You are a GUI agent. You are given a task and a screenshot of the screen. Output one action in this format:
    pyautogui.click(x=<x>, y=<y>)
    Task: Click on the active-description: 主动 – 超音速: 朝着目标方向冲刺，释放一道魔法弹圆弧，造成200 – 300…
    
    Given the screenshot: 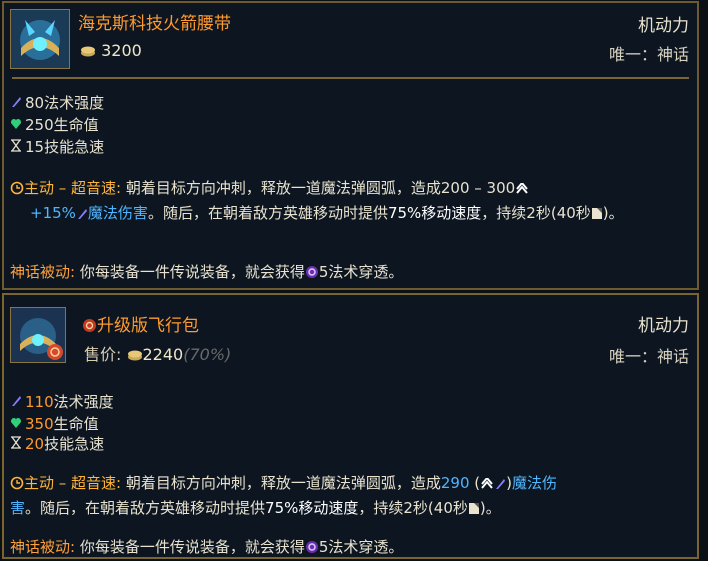 What is the action you would take?
    pyautogui.click(x=348, y=202)
    